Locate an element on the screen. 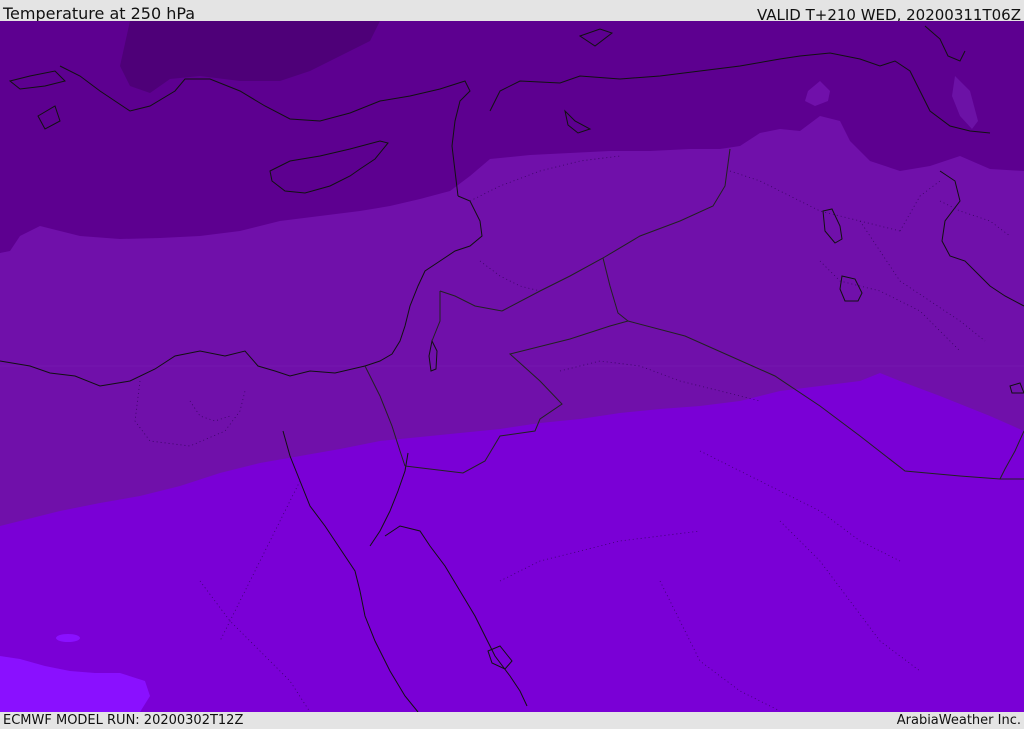 Image resolution: width=1024 pixels, height=729 pixels. provider-label: ArabiaWeather Inc. is located at coordinates (958, 720).